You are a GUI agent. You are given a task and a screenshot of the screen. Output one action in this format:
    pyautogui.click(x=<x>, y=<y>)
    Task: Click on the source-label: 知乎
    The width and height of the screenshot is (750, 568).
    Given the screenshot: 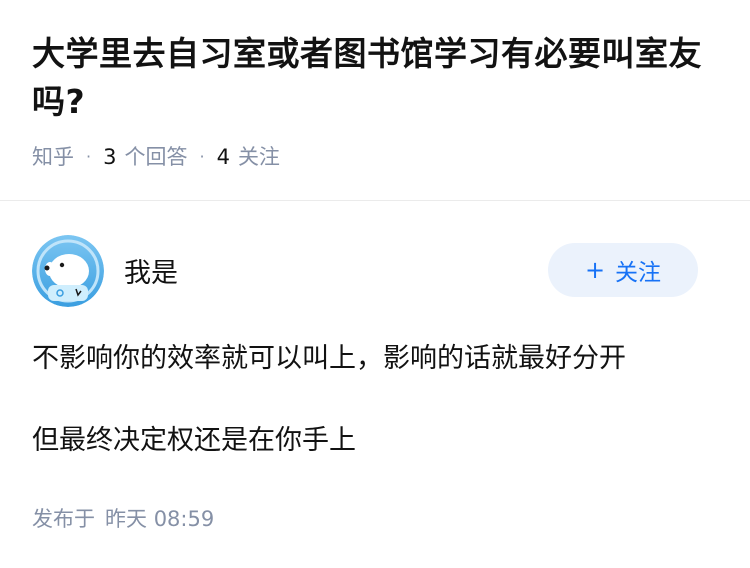 What is the action you would take?
    pyautogui.click(x=53, y=156)
    